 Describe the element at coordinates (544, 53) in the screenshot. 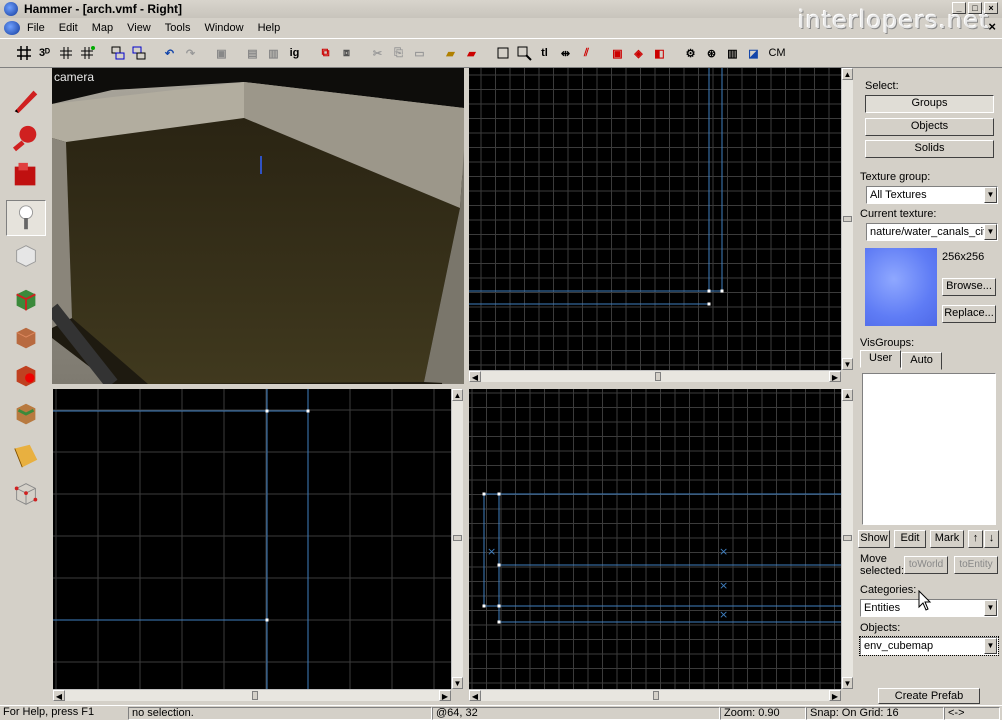

I see `tl-icon: tl` at that location.